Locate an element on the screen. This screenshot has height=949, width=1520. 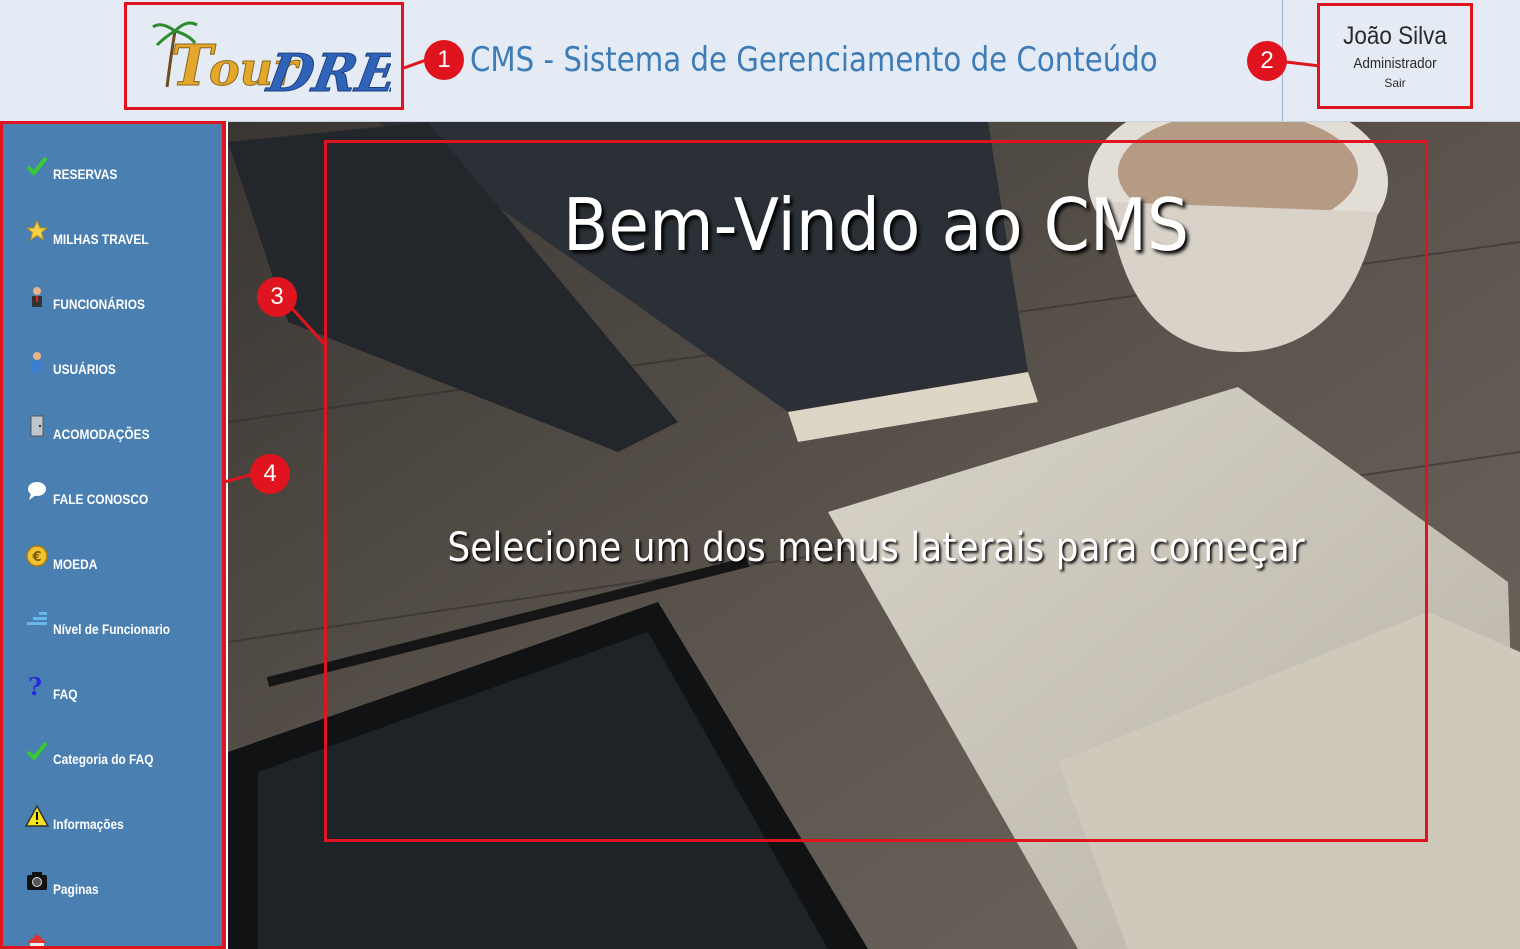
svg-text: DREAMS is located at coordinates (326, 69).